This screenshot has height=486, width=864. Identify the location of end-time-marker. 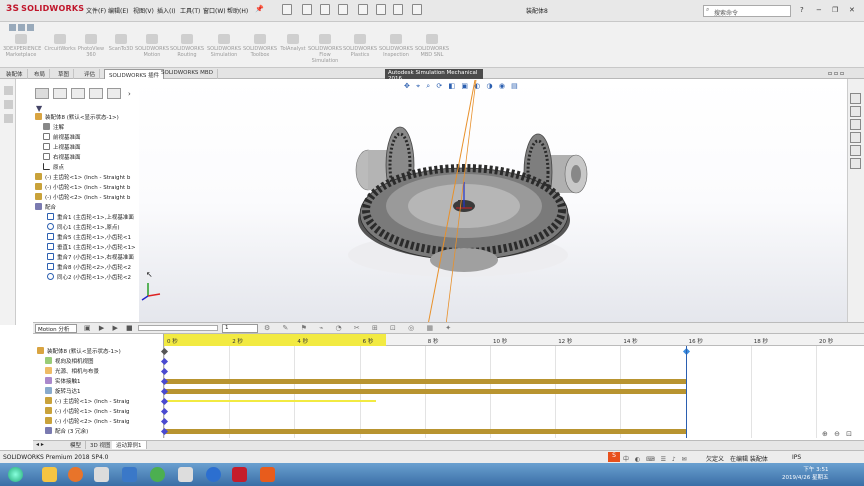
(686, 392).